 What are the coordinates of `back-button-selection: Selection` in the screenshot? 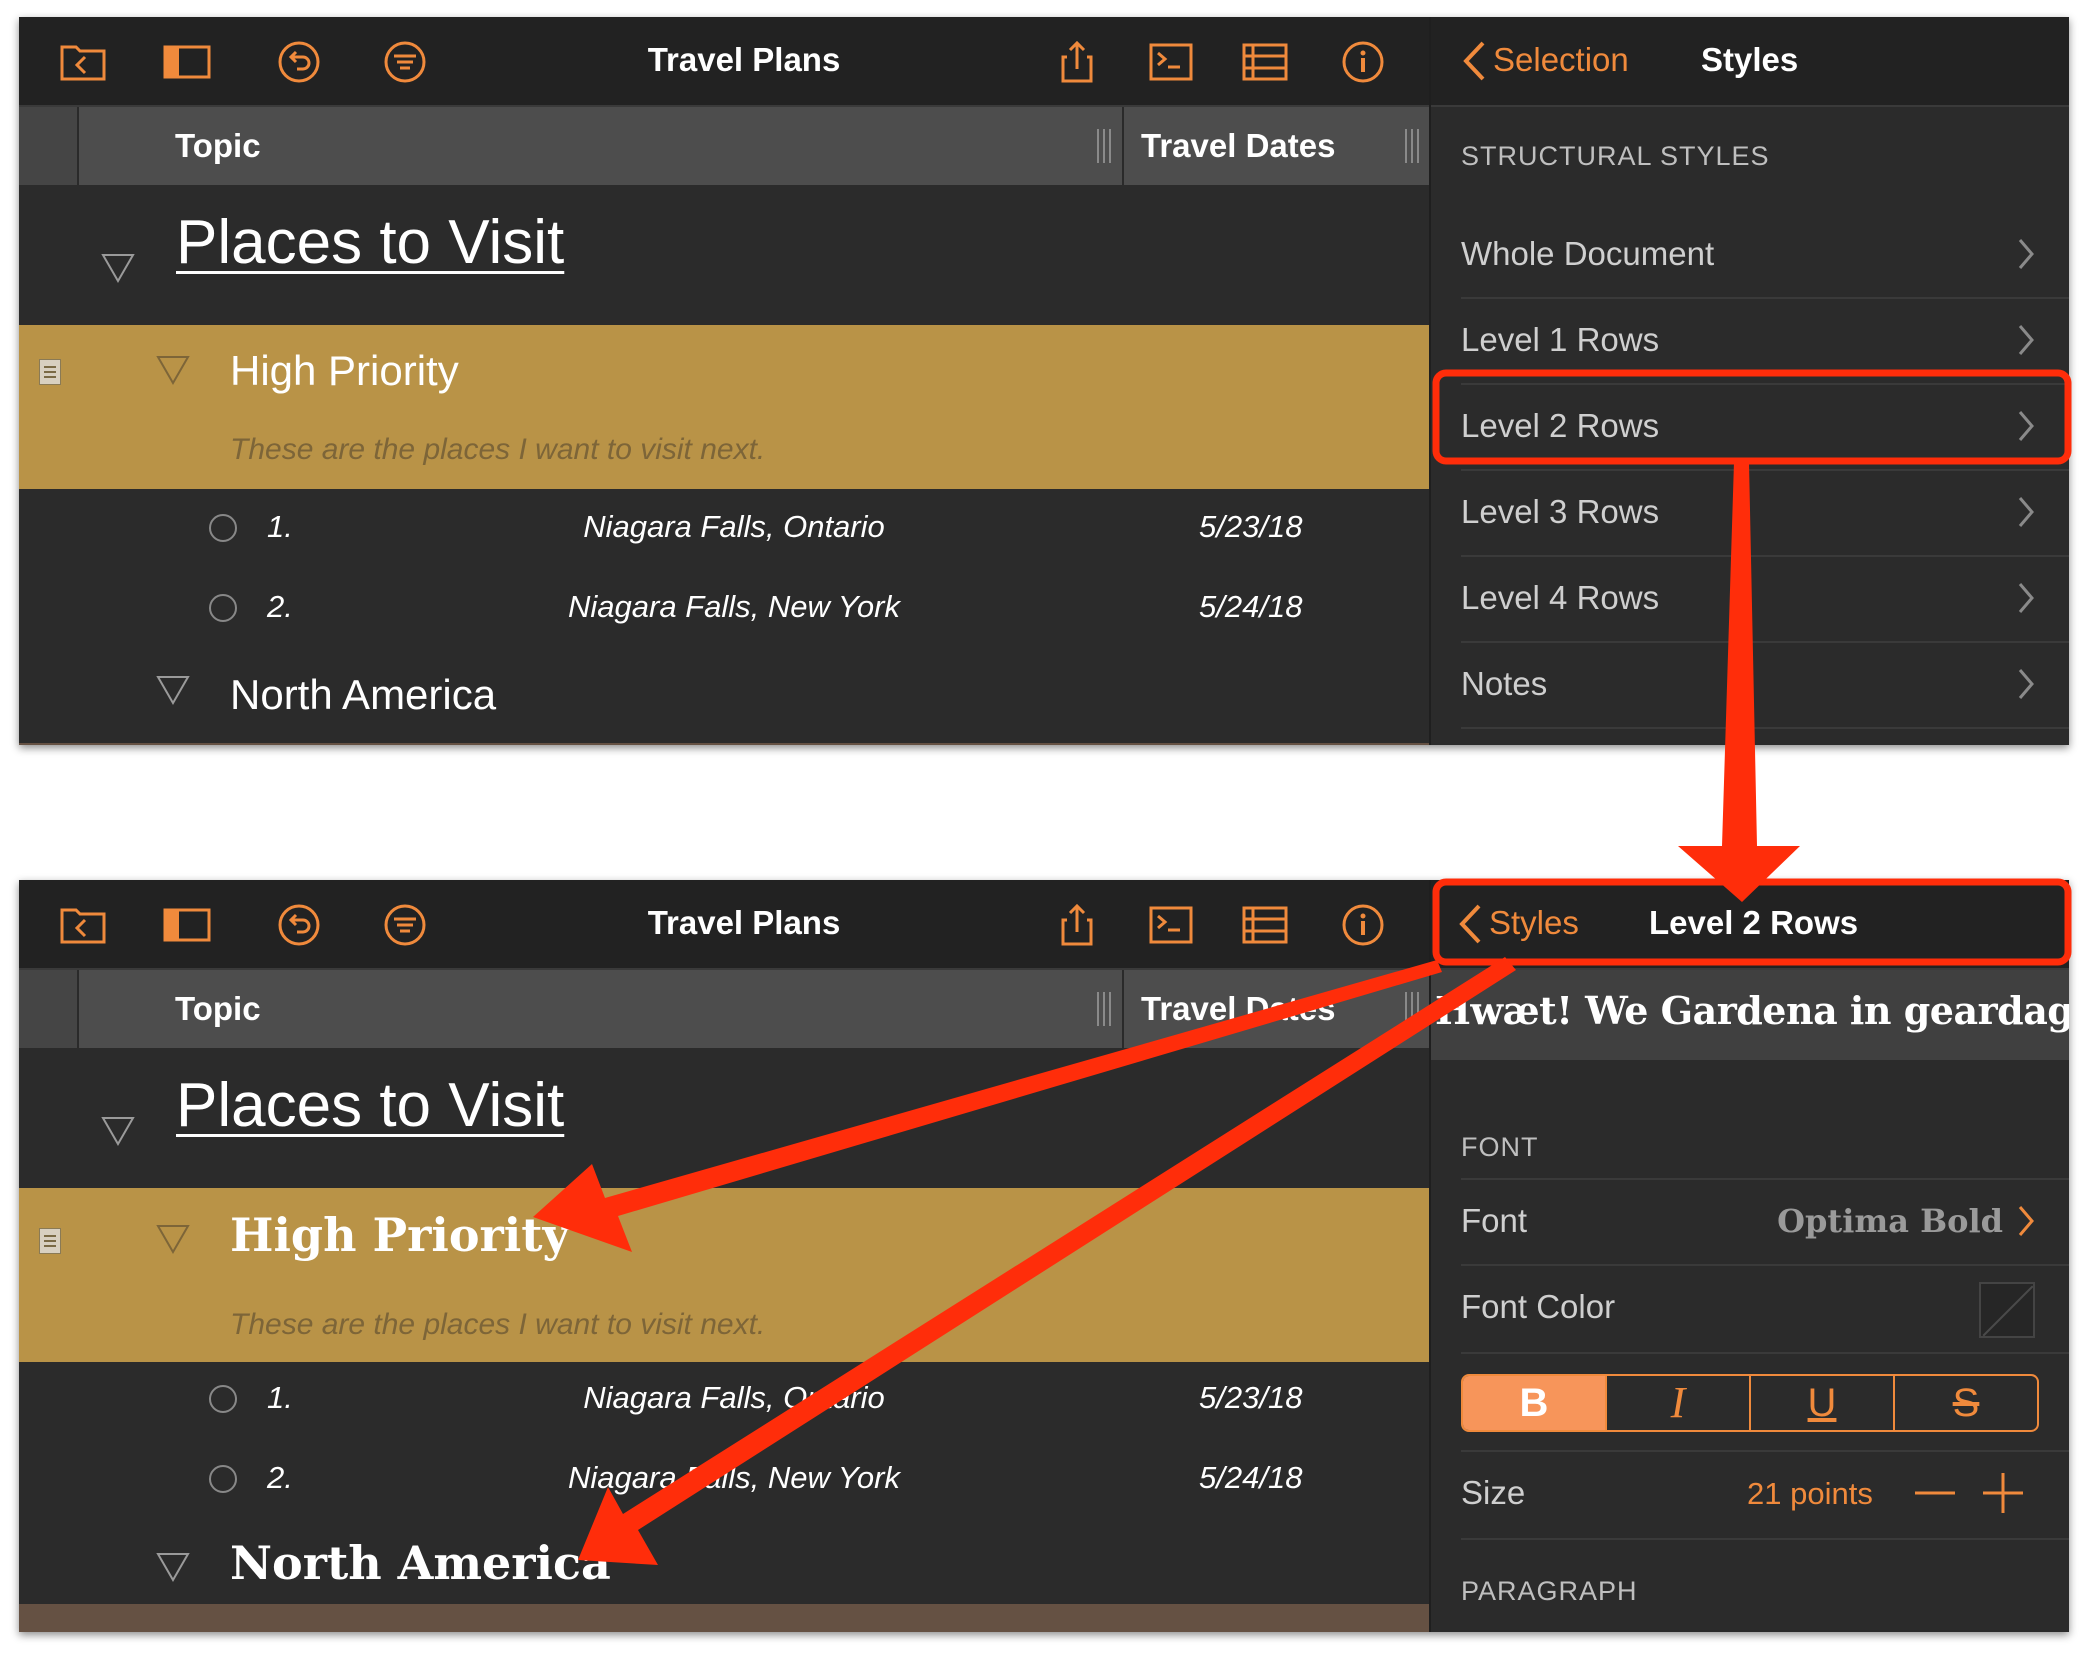 It's located at (1561, 60).